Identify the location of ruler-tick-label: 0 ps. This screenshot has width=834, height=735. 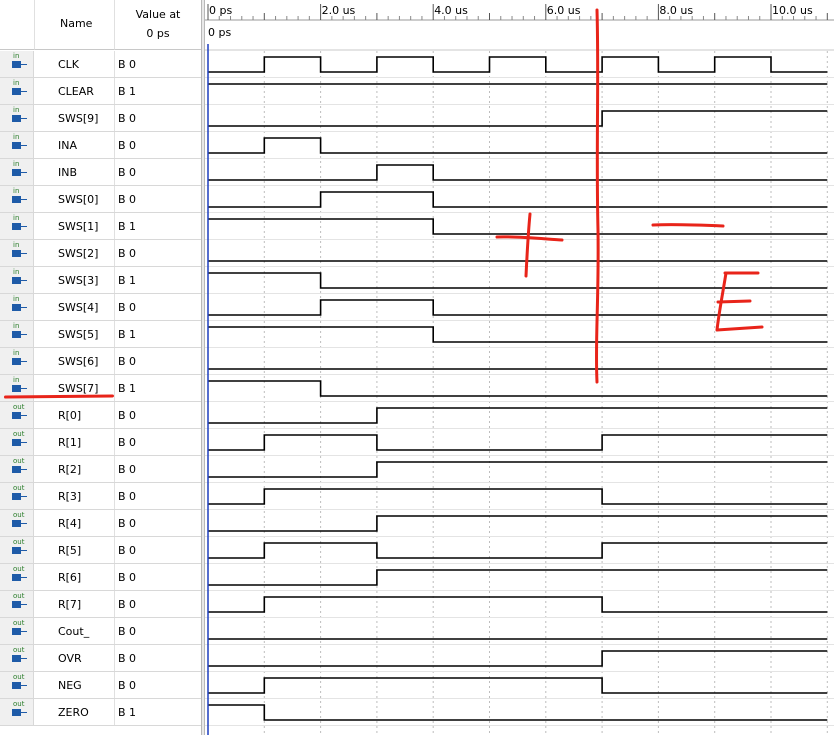
(220, 10).